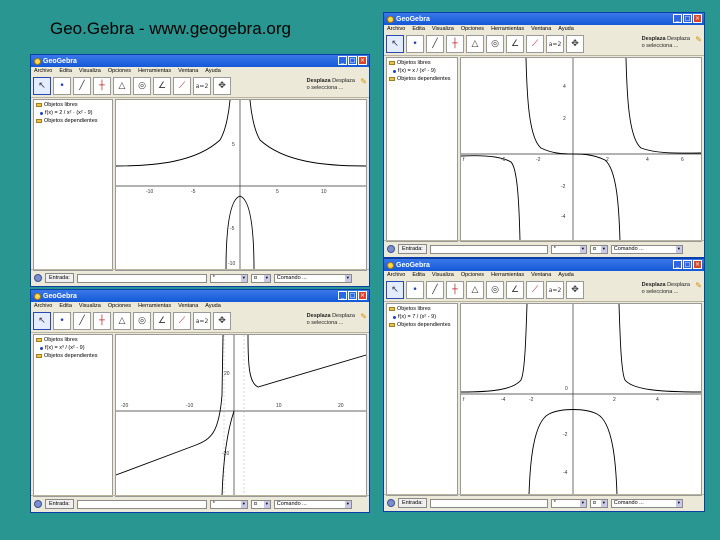 The height and width of the screenshot is (540, 720). I want to click on circle-tool-icon: ◎, so click(142, 321).